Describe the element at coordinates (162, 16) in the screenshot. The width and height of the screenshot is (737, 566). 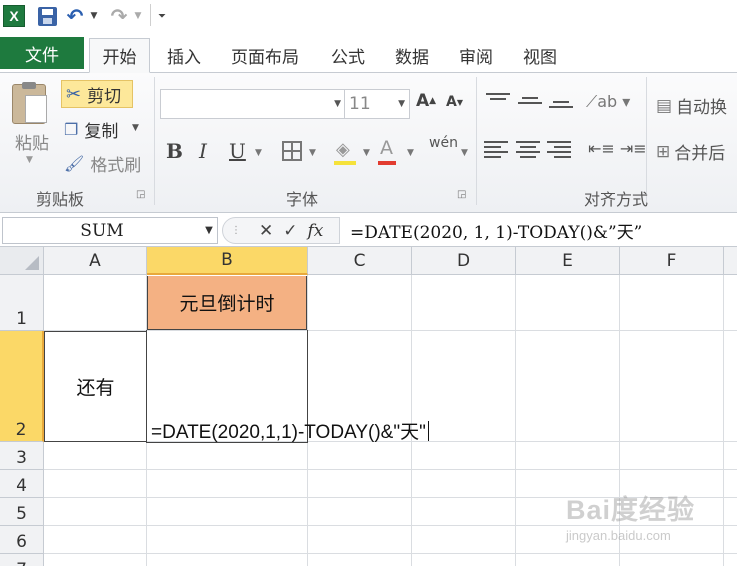
I see `customize-toolbar-icon: ⏷` at that location.